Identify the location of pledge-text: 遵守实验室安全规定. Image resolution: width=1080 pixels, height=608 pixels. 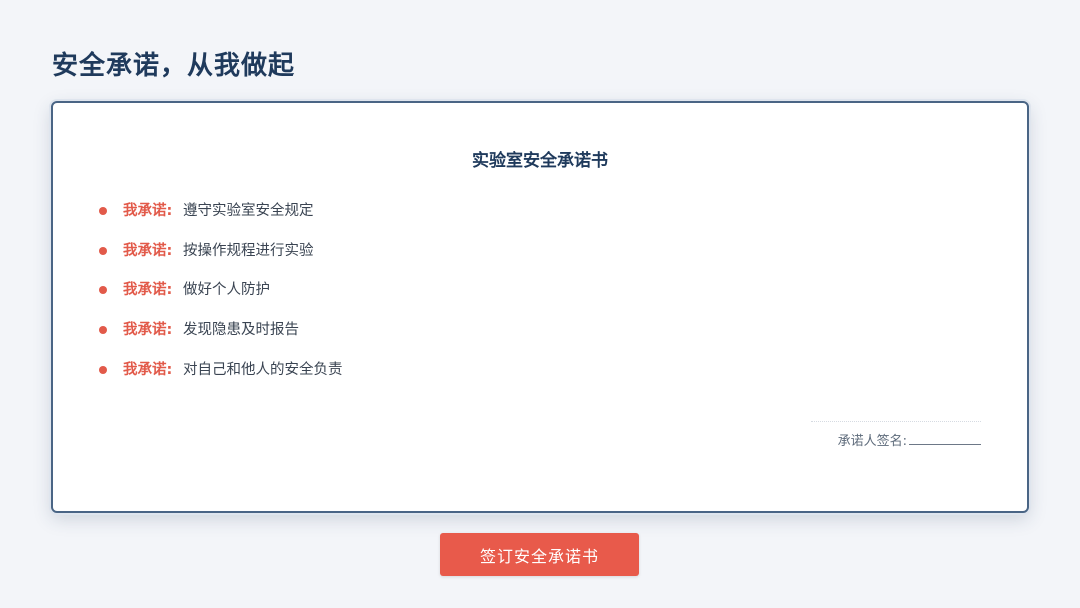
(248, 211).